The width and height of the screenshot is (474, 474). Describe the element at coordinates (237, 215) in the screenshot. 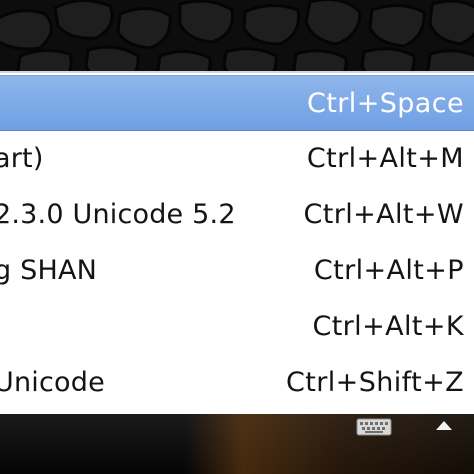

I see `menu-item-ctrl-alt-w: 2.3.0 Unicode 5.2 Ctrl+Alt+W` at that location.